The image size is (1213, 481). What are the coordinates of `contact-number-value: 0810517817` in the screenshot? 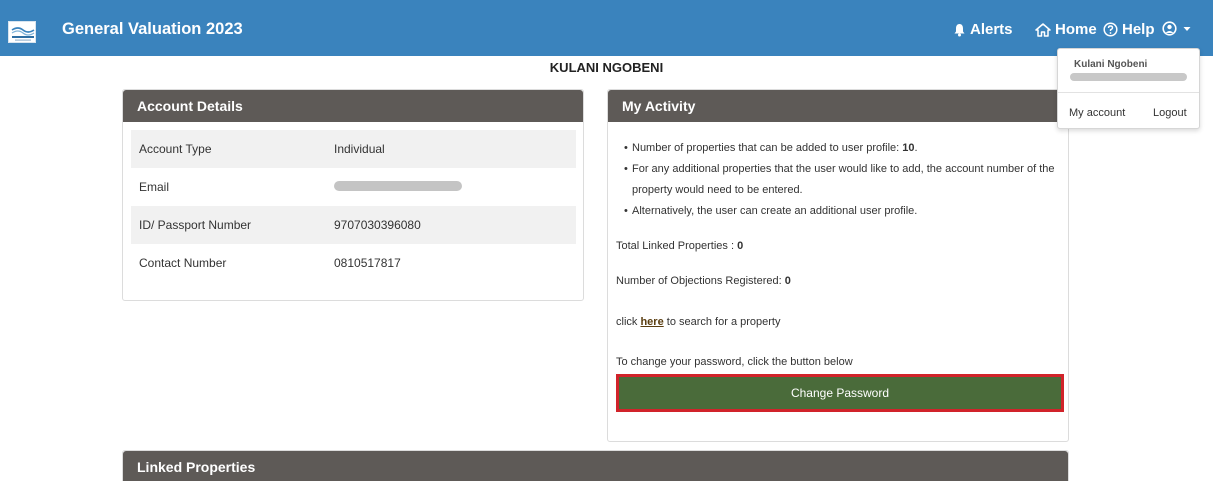 It's located at (367, 263).